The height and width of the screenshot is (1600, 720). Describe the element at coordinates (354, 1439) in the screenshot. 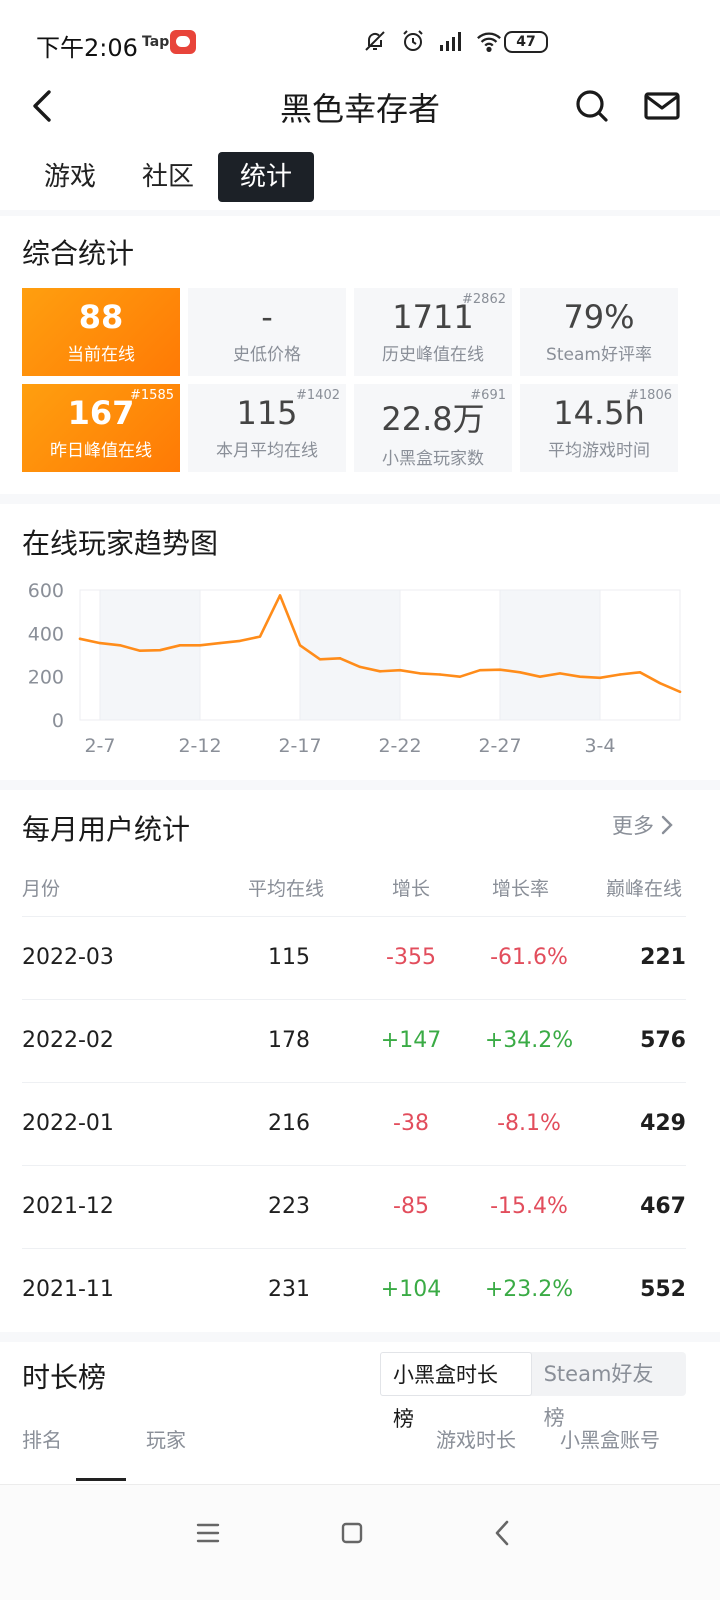

I see `ranking-table-header: 排名 玩家 游戏时长 小黑盒账号` at that location.